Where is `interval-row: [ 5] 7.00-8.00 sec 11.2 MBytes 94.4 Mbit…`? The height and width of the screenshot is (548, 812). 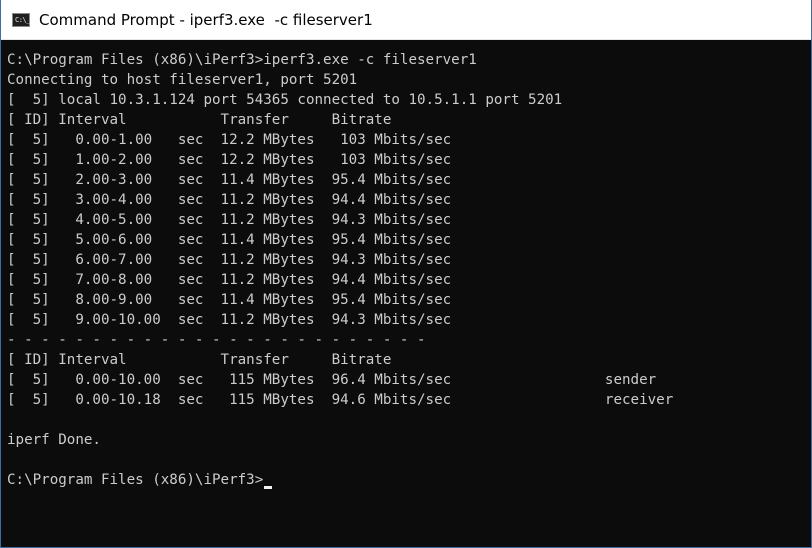 interval-row: [ 5] 7.00-8.00 sec 11.2 MBytes 94.4 Mbit… is located at coordinates (229, 280).